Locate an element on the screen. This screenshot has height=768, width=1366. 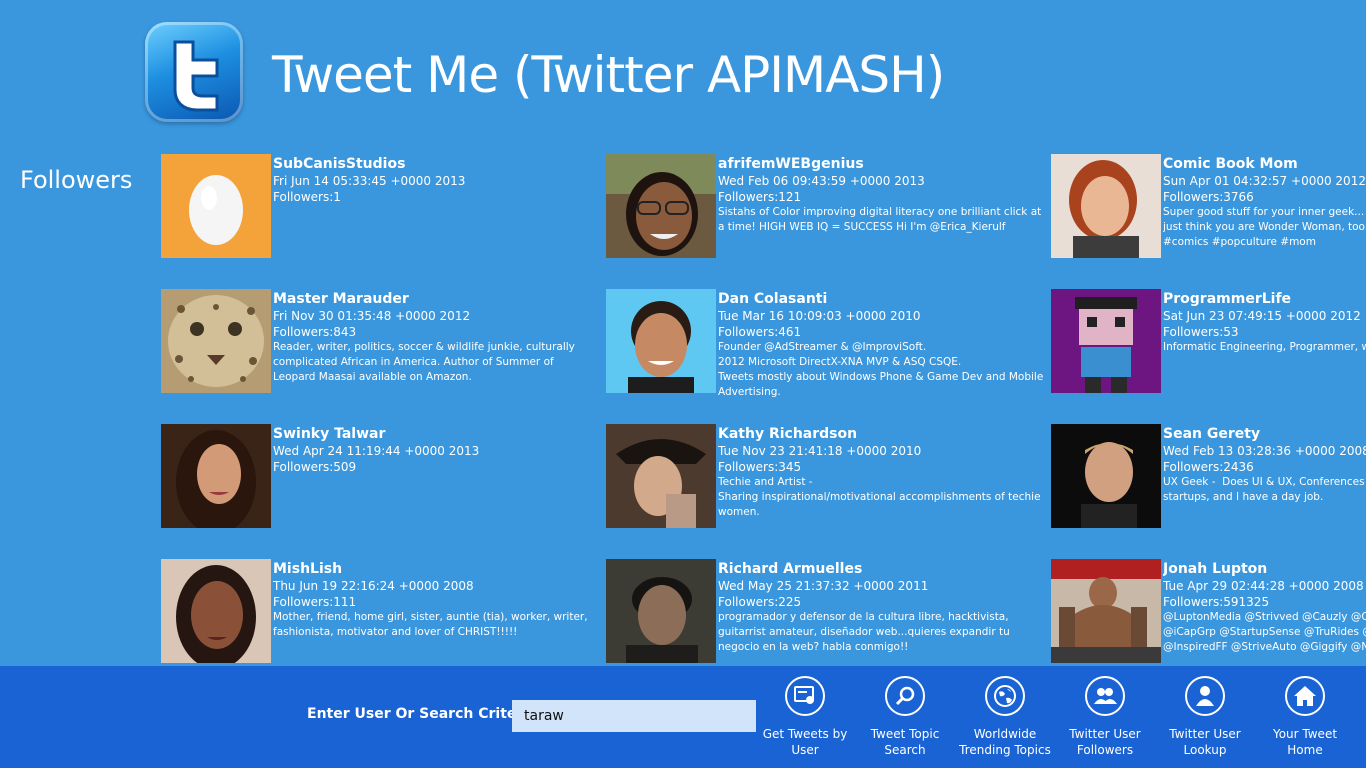
twitter-user-lookup-button: Twitter User Lookup is located at coordinates (1205, 717).